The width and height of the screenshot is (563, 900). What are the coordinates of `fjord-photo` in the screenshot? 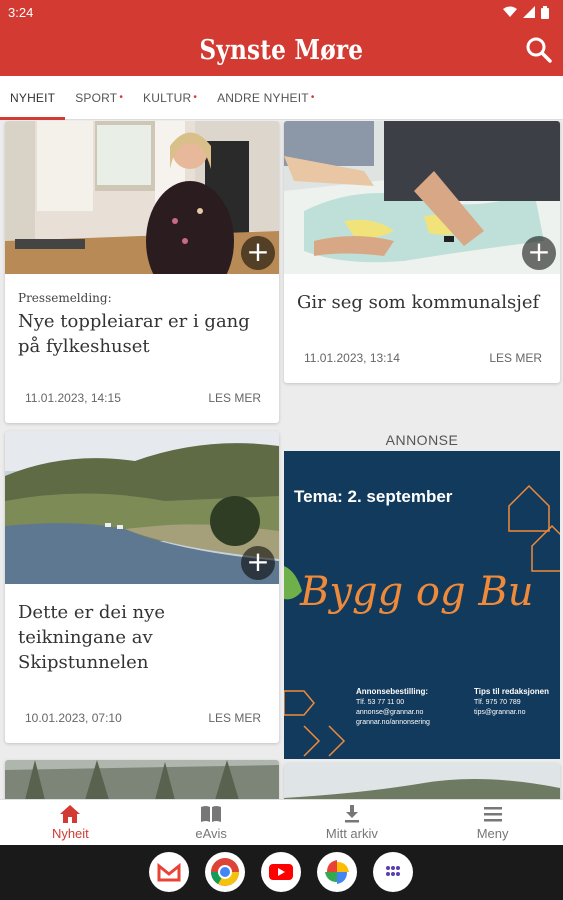 It's located at (142, 507).